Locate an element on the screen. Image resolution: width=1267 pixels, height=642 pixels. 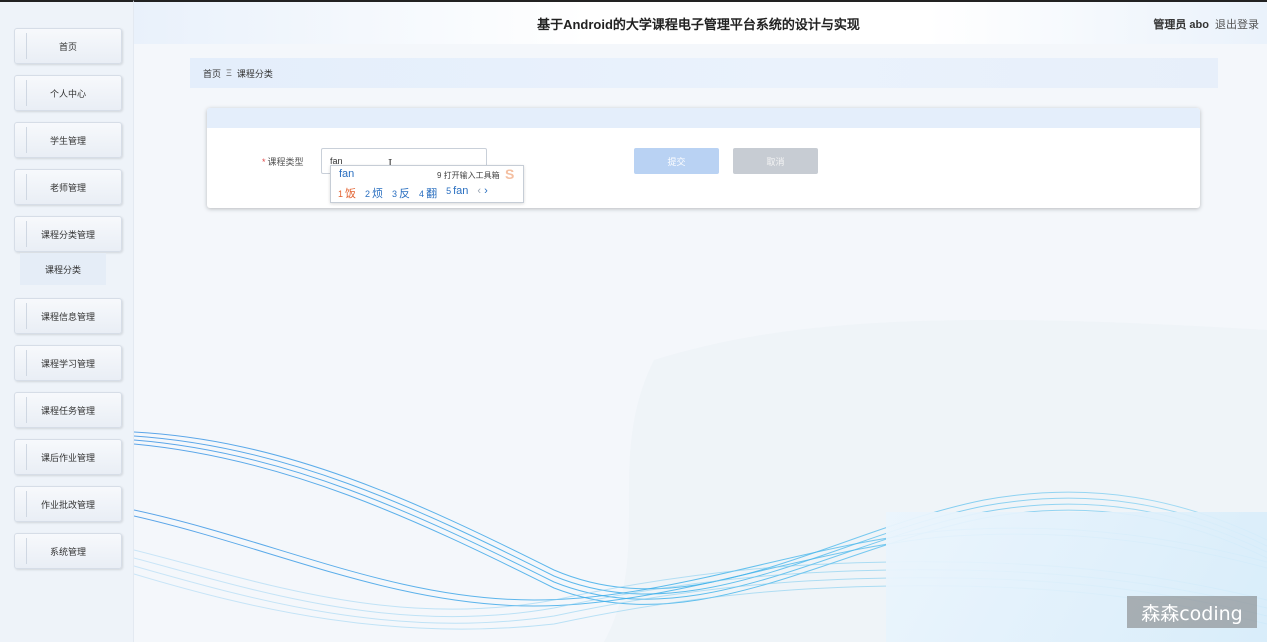
ime-candidate: 4翻 is located at coordinates (428, 193).